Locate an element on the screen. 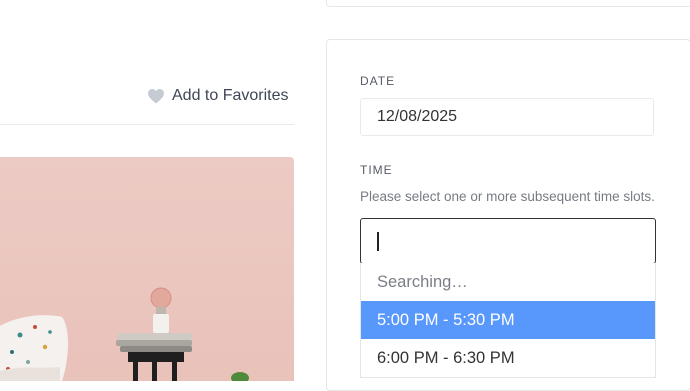 This screenshot has height=391, width=690. time-label: TIME is located at coordinates (376, 170).